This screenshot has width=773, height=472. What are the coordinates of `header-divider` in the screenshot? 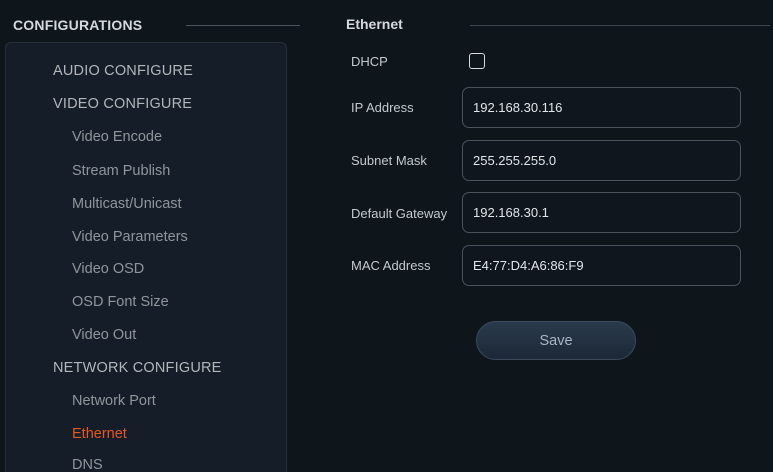 It's located at (243, 25).